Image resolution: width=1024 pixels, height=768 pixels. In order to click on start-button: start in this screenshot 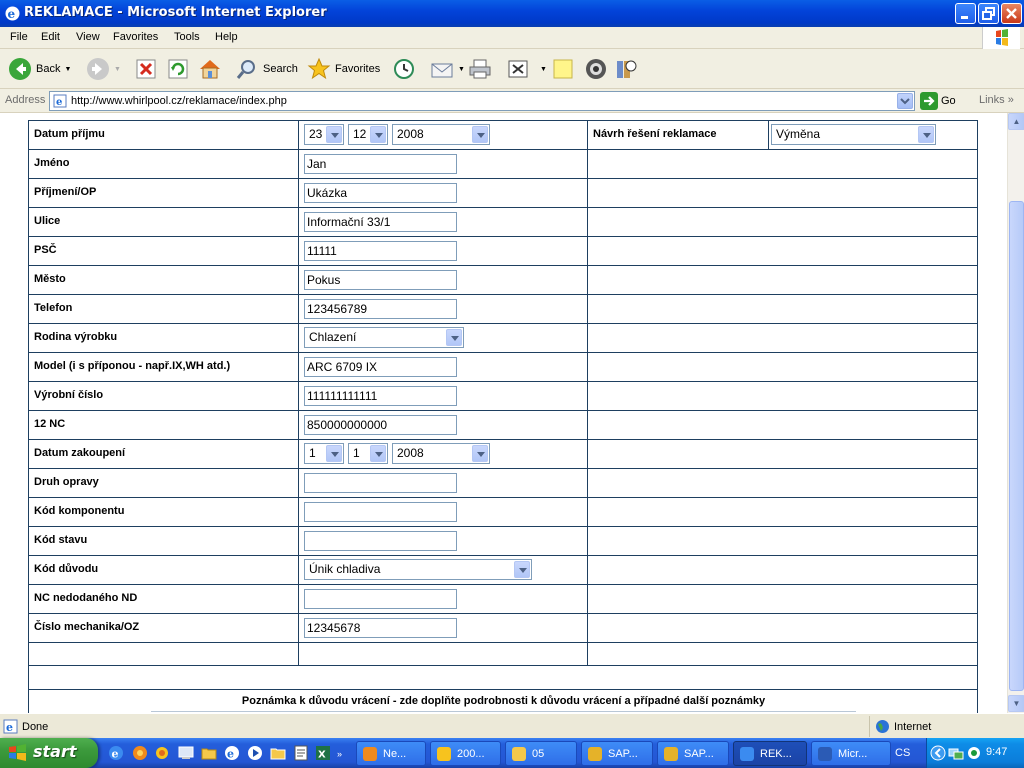, I will do `click(49, 753)`.